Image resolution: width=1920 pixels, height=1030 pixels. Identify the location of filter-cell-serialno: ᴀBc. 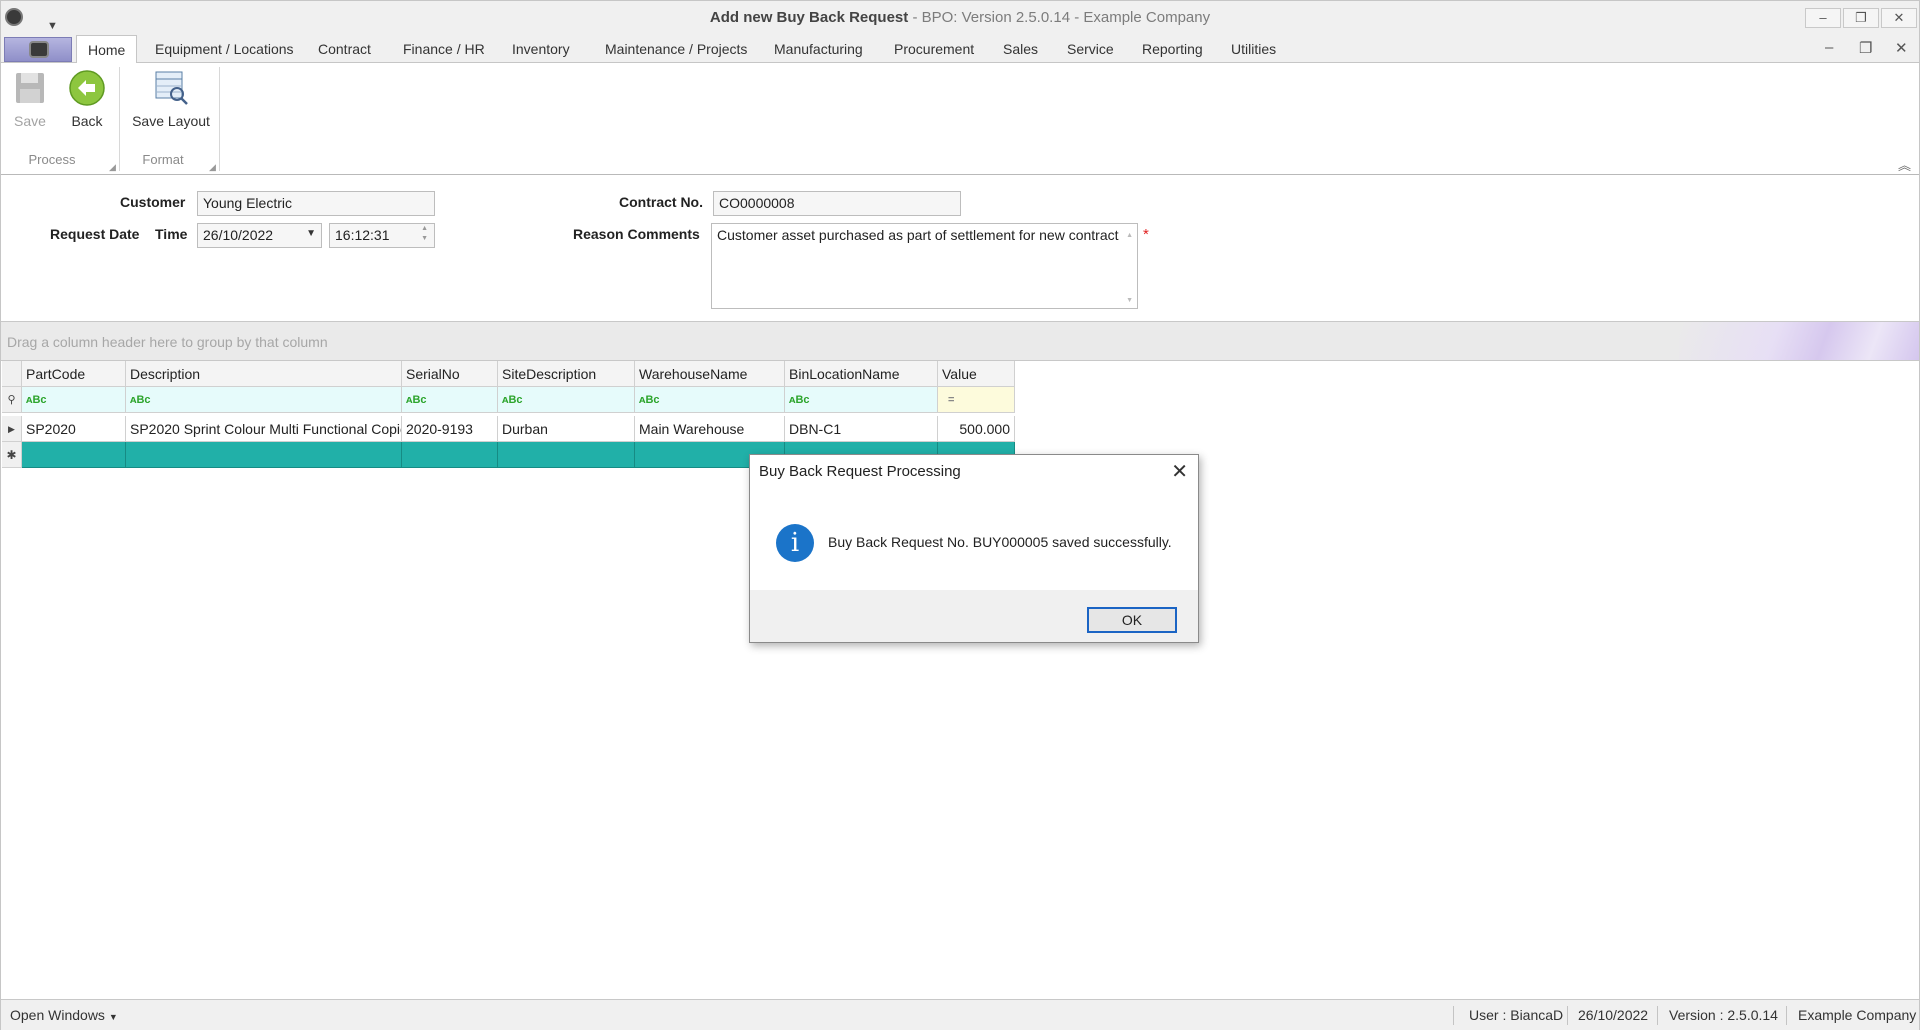
(450, 400).